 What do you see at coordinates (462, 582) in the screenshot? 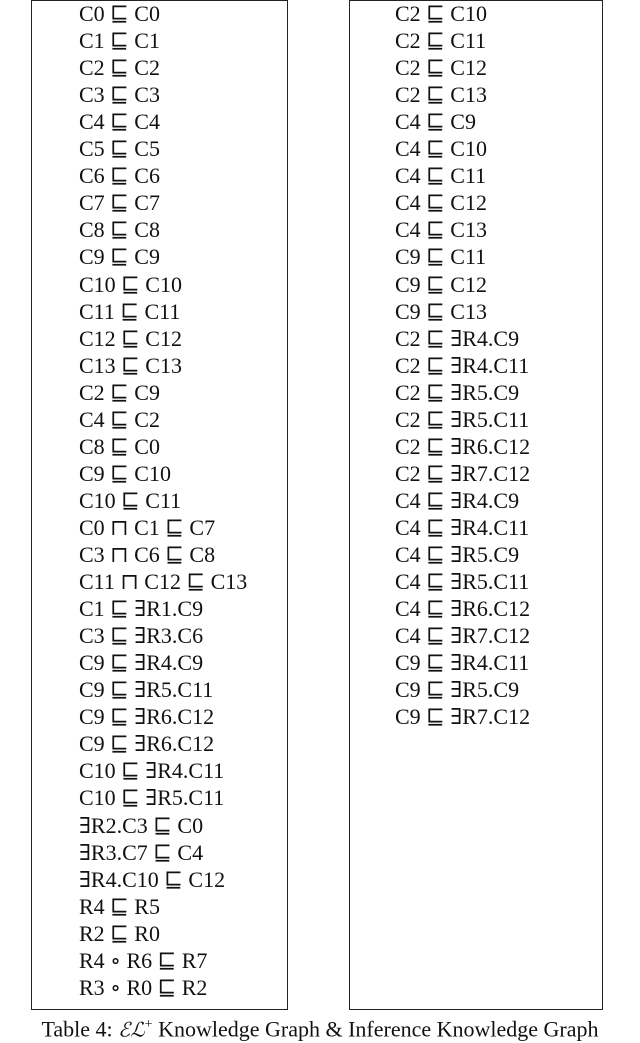
I see `axiom-row: C4 ⊑ ∃R5.C11` at bounding box center [462, 582].